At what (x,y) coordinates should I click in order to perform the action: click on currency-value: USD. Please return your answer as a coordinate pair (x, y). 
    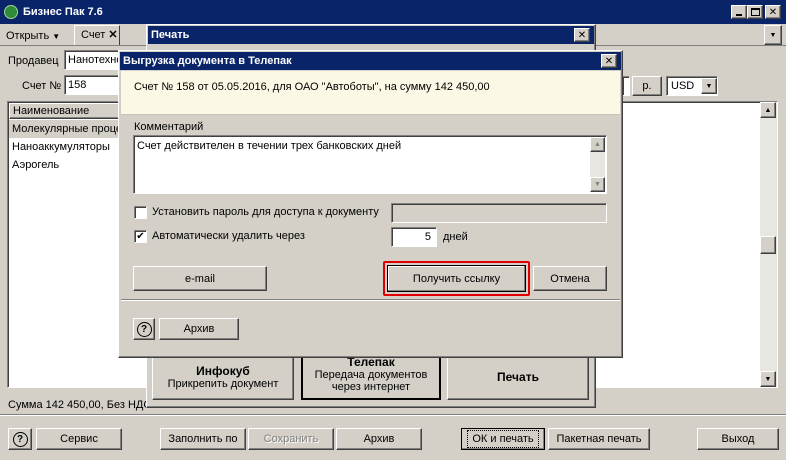
    Looking at the image, I should click on (683, 86).